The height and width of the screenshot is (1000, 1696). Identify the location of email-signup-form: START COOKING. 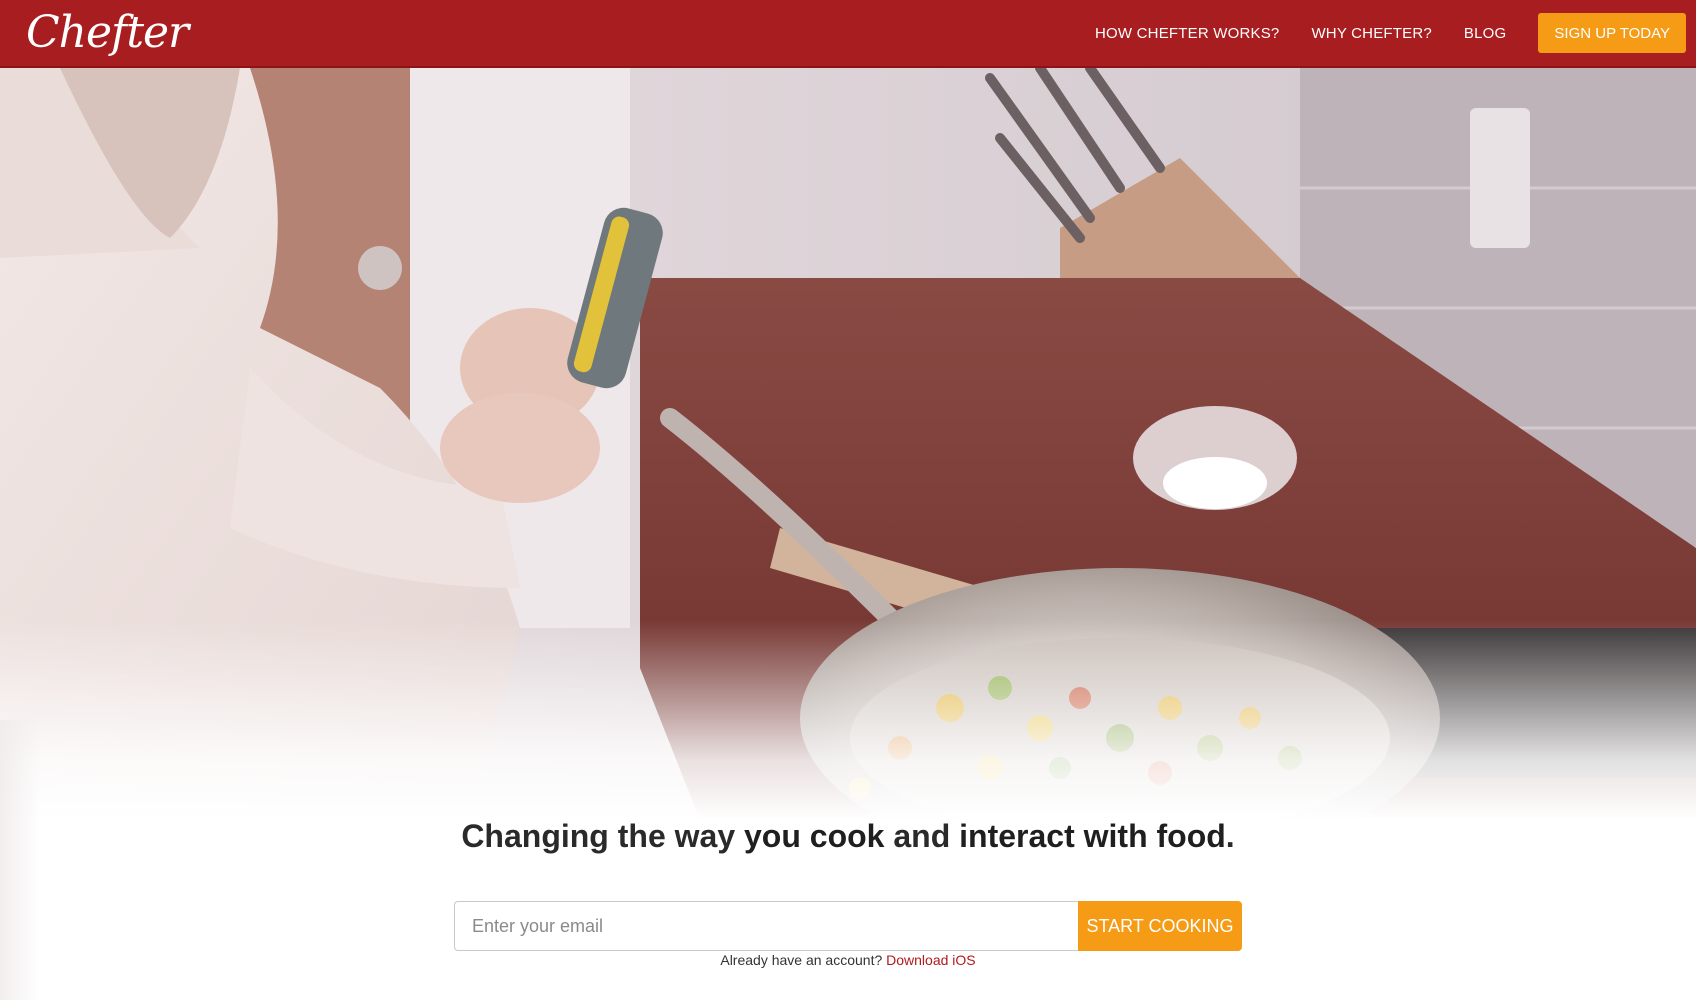
(848, 926).